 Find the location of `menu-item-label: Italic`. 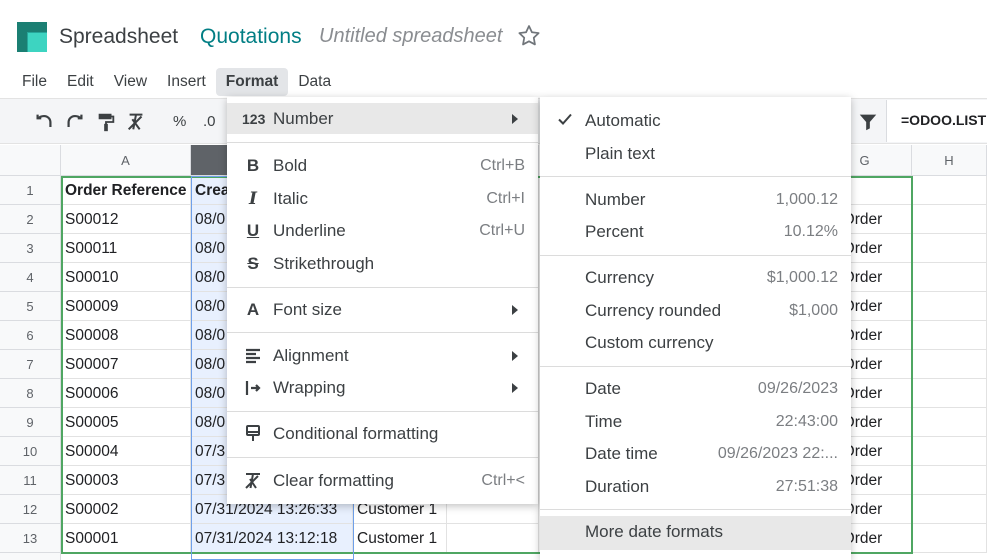

menu-item-label: Italic is located at coordinates (290, 198).